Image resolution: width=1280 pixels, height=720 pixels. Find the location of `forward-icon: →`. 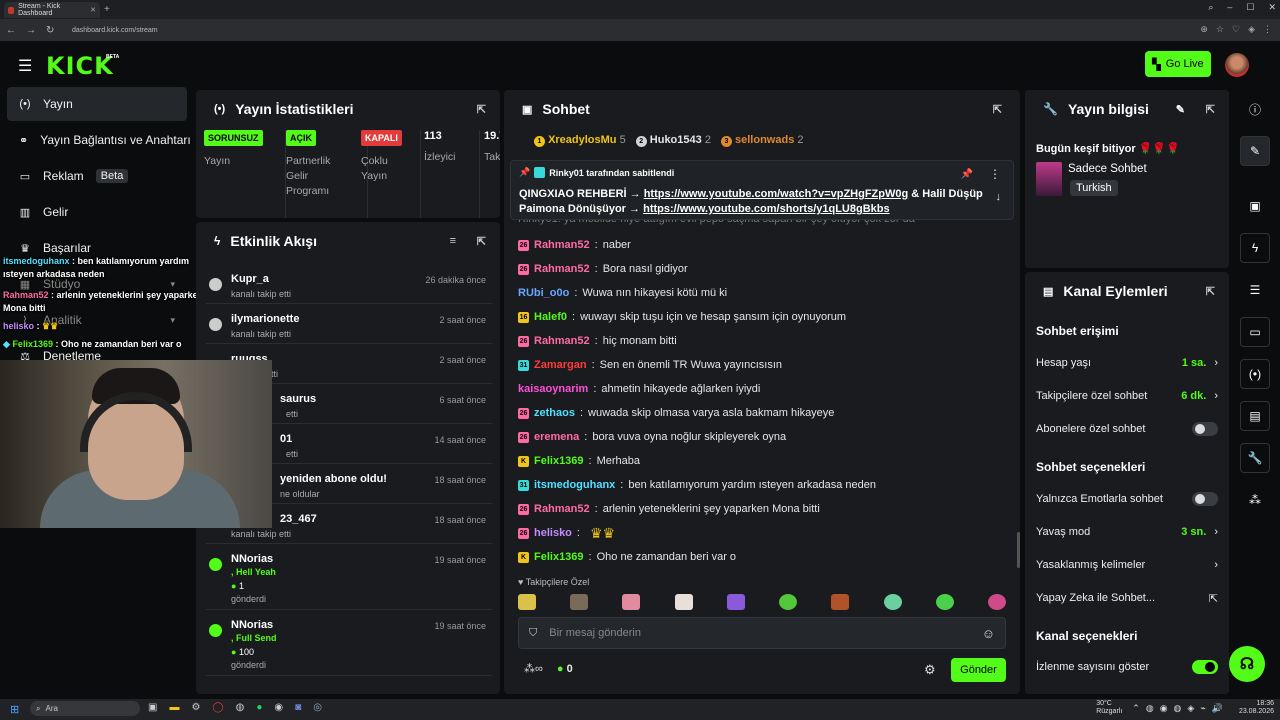

forward-icon: → is located at coordinates (31, 30).